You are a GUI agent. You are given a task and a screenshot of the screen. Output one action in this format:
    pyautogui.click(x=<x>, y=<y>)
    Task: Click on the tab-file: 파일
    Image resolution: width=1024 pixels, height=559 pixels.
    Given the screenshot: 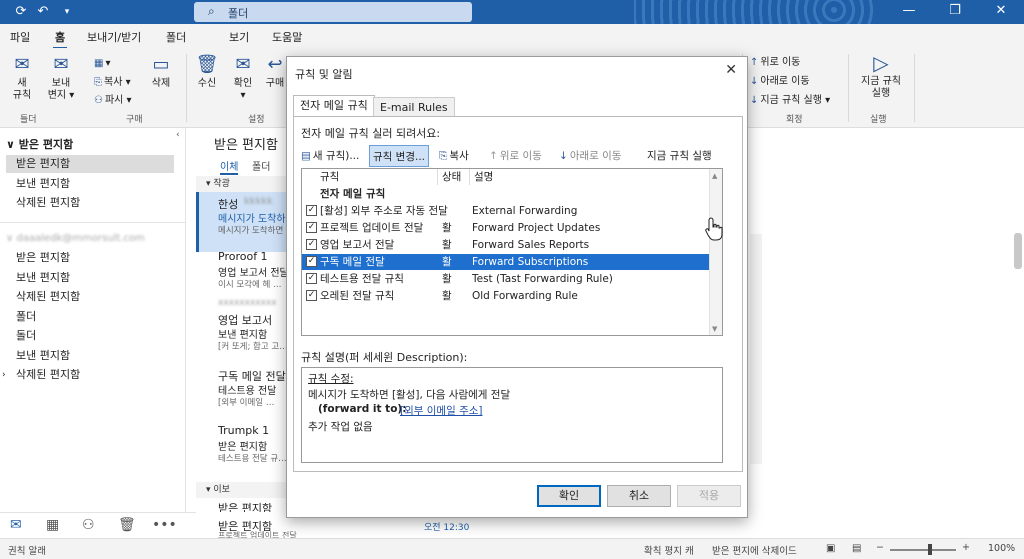 What is the action you would take?
    pyautogui.click(x=20, y=37)
    